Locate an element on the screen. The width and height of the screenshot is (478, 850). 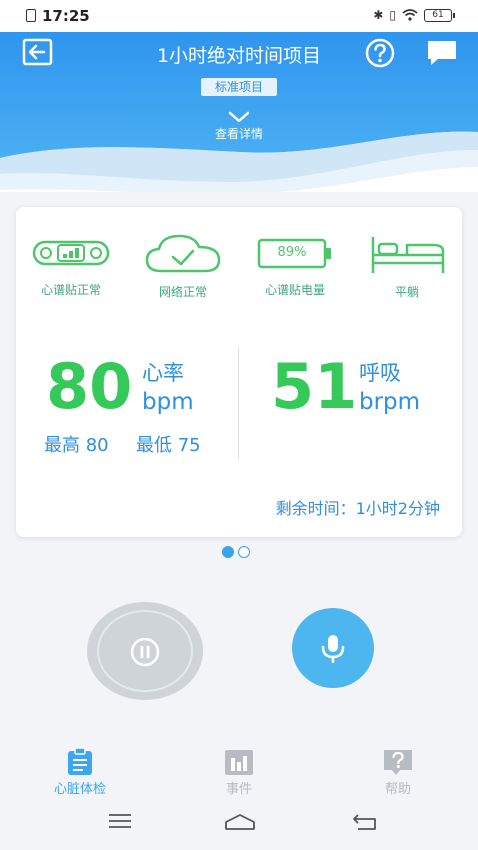
notification-icon is located at coordinates (31, 15).